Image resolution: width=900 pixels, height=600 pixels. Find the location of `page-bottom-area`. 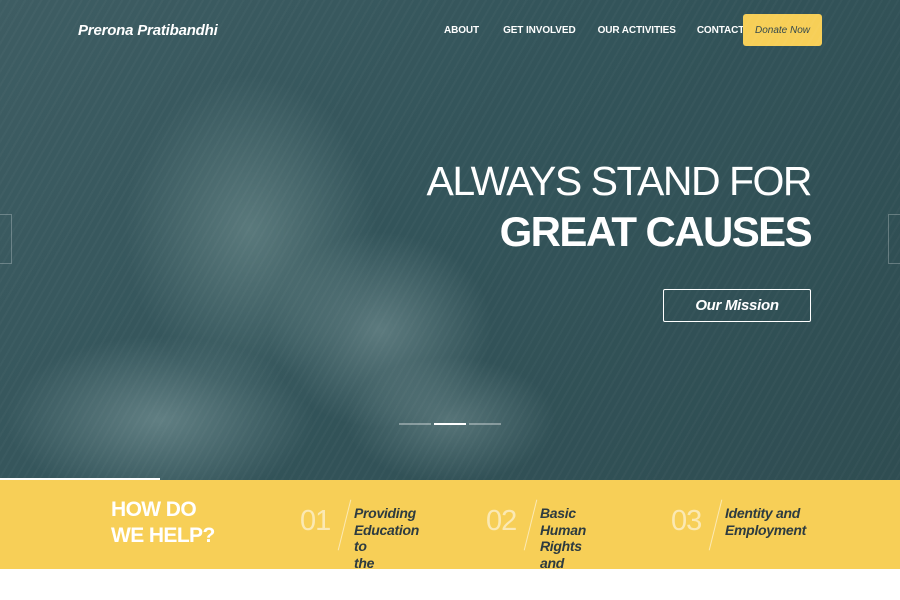

page-bottom-area is located at coordinates (450, 584).